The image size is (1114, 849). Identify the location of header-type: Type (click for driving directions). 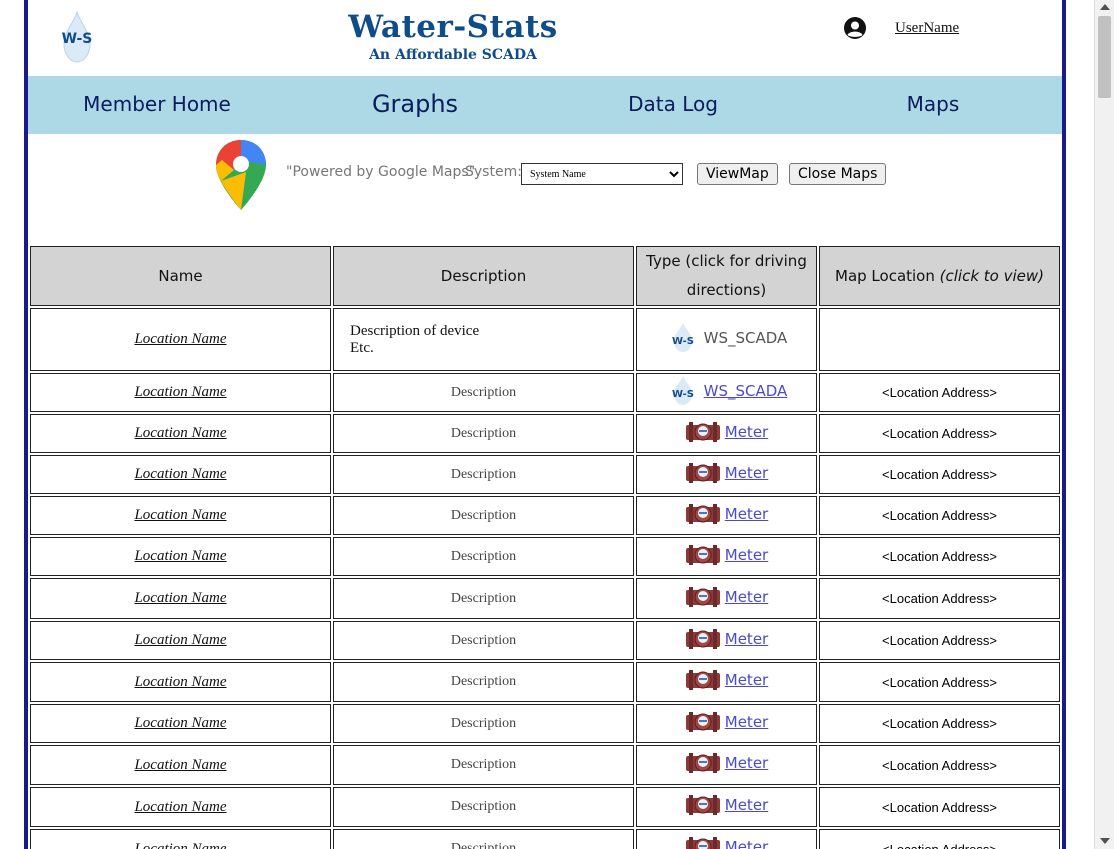
(726, 276).